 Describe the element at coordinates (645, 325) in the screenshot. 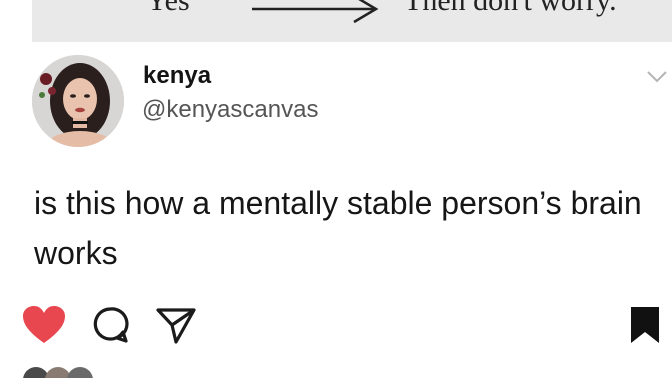

I see `bookmark-filled-icon` at that location.